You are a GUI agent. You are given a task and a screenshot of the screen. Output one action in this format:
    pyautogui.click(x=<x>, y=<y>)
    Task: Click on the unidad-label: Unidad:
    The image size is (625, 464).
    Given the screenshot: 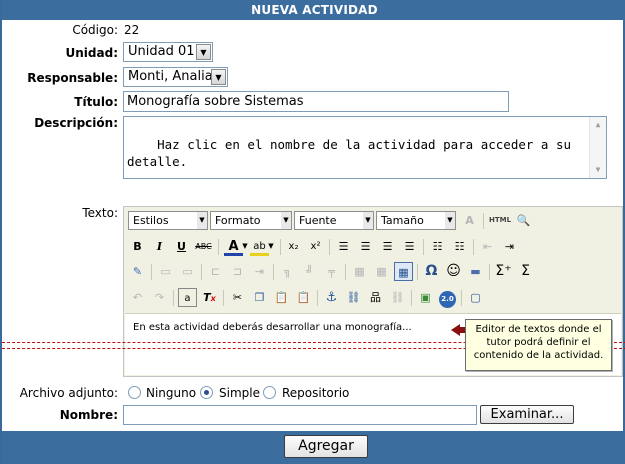 What is the action you would take?
    pyautogui.click(x=91, y=53)
    